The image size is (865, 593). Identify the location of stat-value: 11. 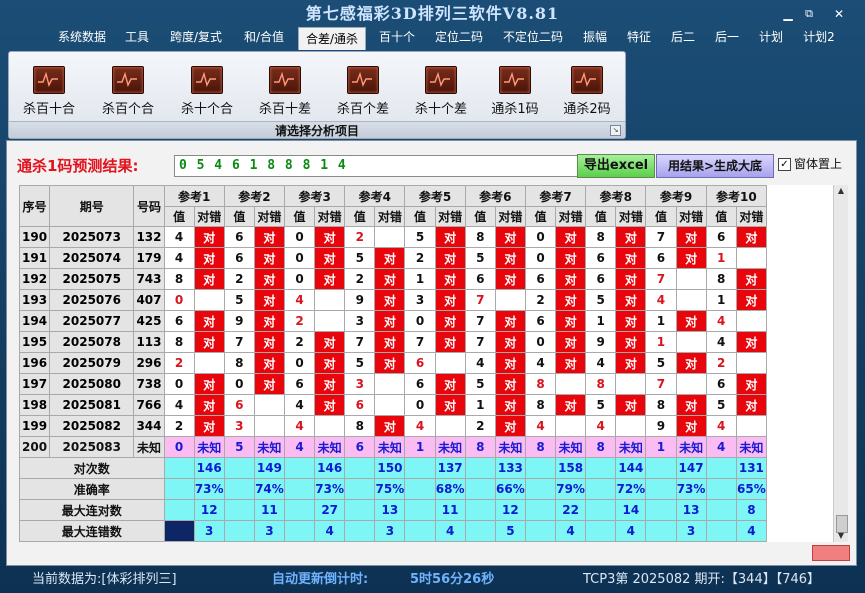
(450, 510).